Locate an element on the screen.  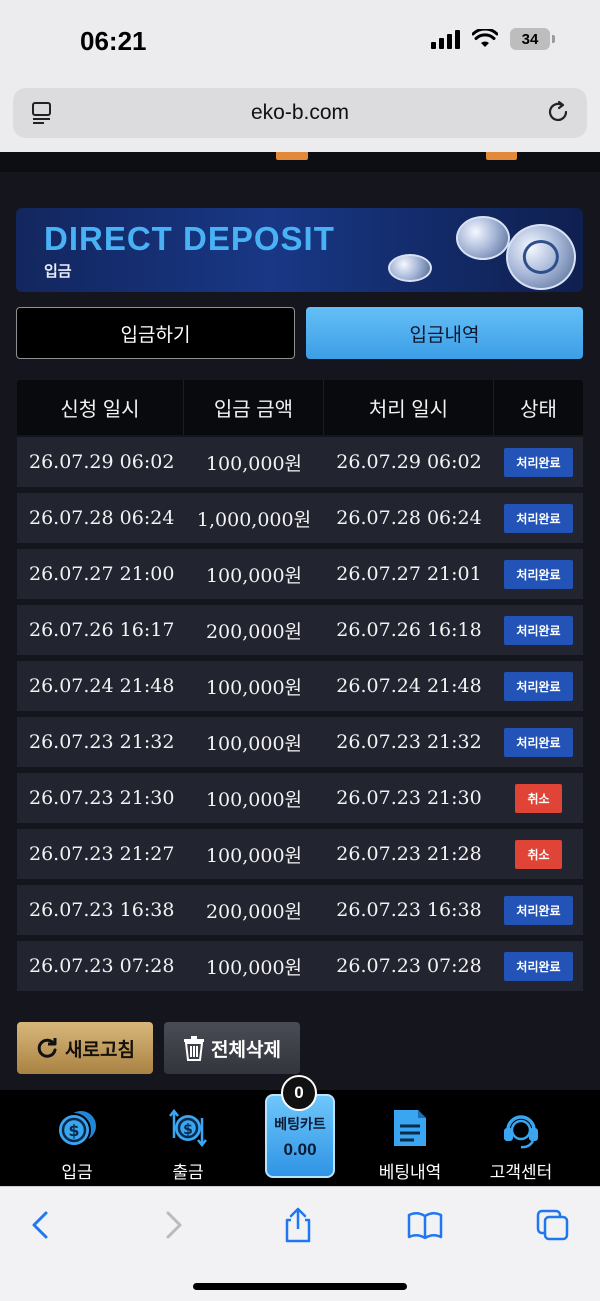
amount-cell: 200,000원 is located at coordinates (254, 631).